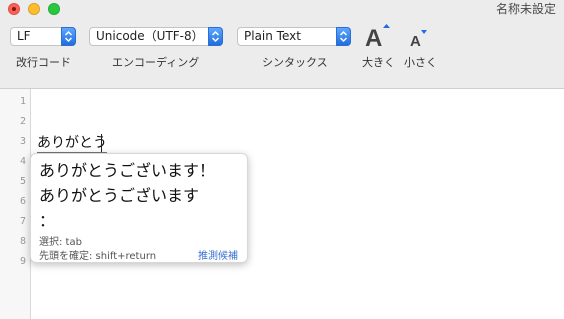 The width and height of the screenshot is (564, 319). I want to click on font-smaller-icon: A, so click(418, 40).